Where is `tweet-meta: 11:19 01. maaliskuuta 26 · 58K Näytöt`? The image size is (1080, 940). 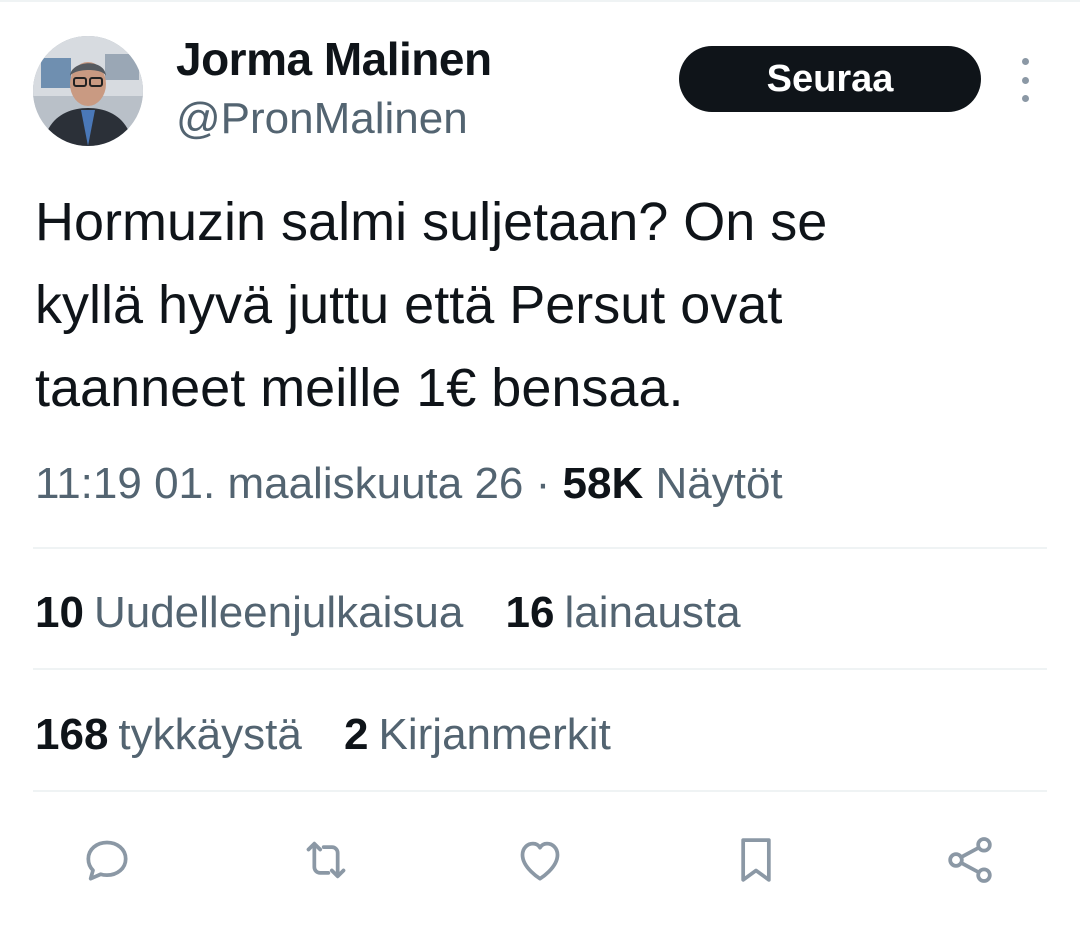
tweet-meta: 11:19 01. maaliskuuta 26 · 58K Näytöt is located at coordinates (409, 484).